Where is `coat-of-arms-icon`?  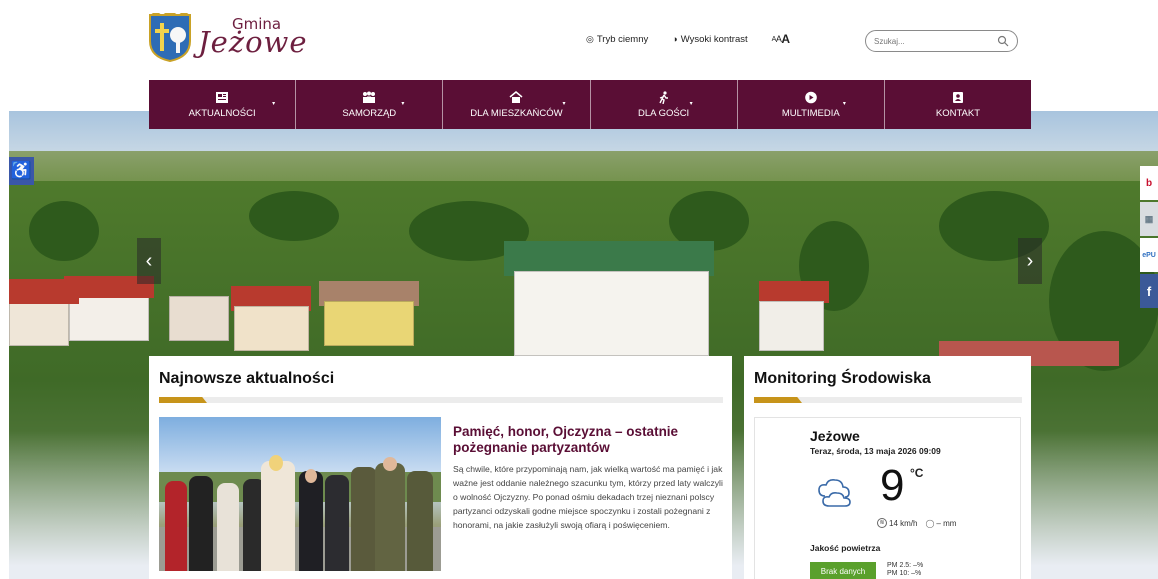 coat-of-arms-icon is located at coordinates (170, 38).